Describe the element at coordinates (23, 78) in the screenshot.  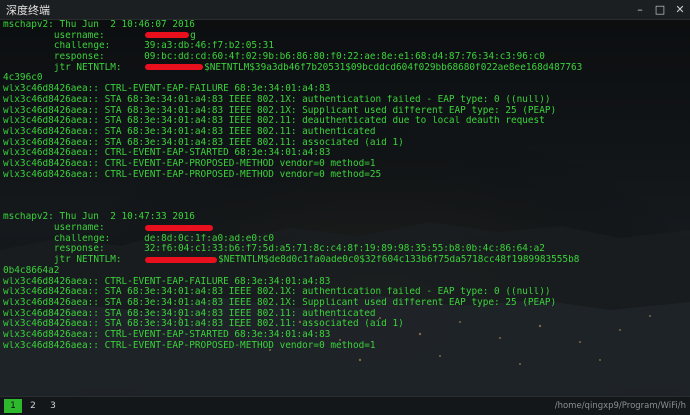
I see `log-line: 4c396c0` at that location.